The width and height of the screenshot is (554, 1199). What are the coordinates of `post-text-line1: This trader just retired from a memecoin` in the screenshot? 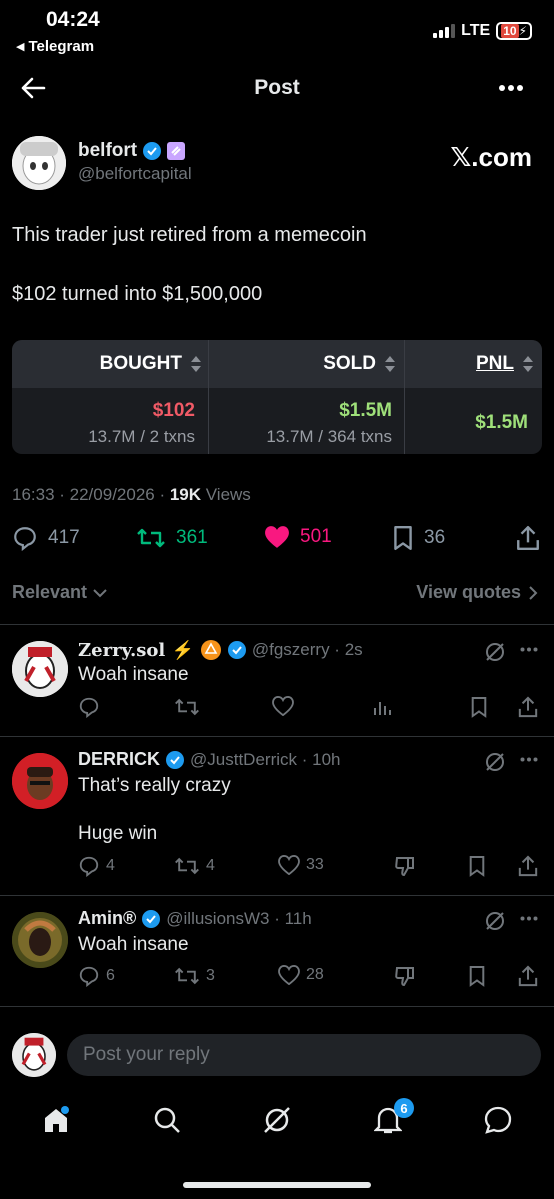 It's located at (189, 235).